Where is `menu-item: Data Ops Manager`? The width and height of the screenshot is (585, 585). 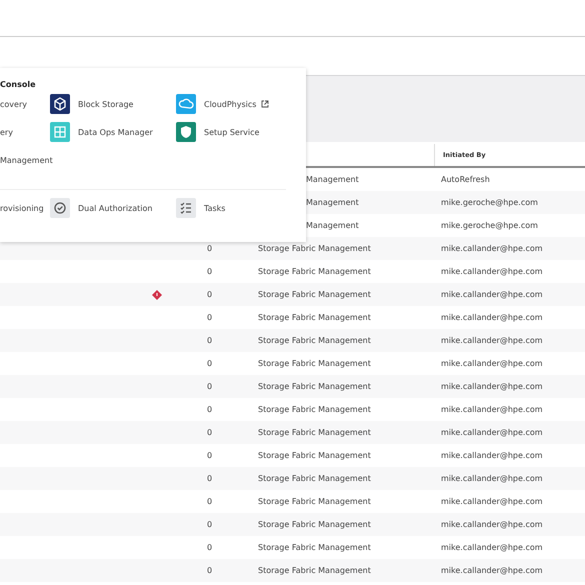 menu-item: Data Ops Manager is located at coordinates (115, 132).